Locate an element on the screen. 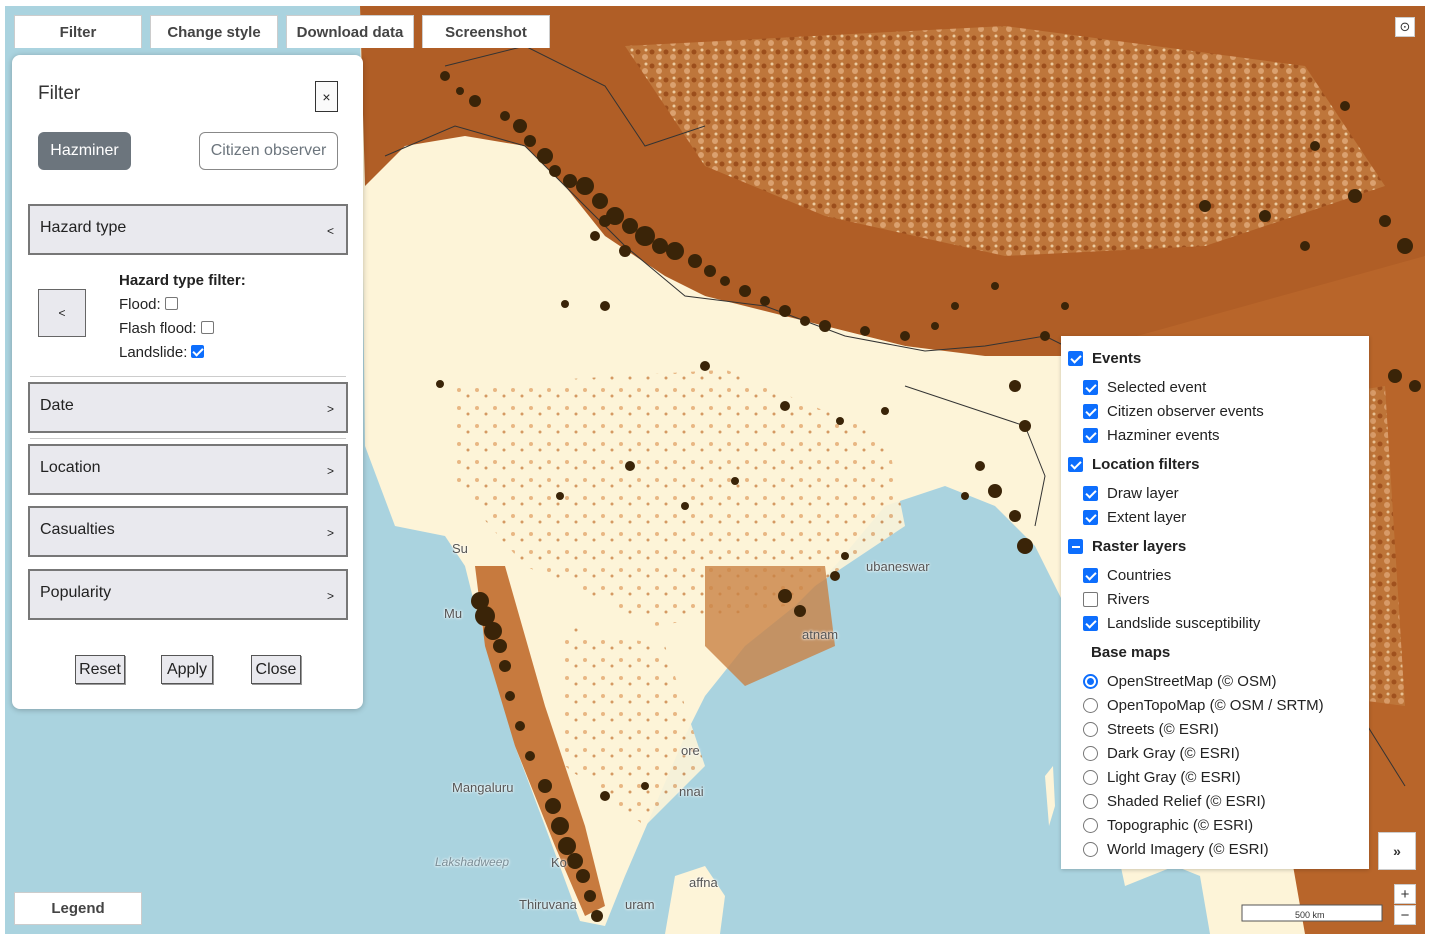 The height and width of the screenshot is (937, 1431). hazard-type-filter-heading: Hazard type filter: is located at coordinates (182, 280).